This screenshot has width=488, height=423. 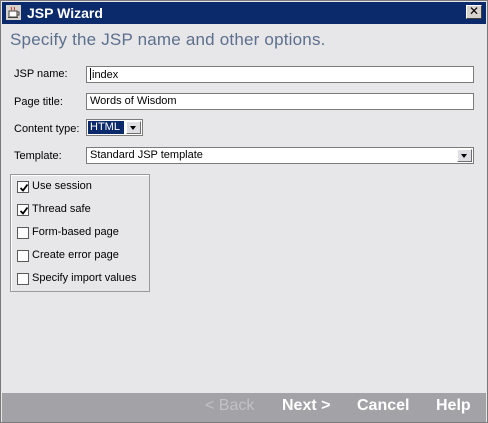 I want to click on specify-import-values-checkbox, so click(x=23, y=279).